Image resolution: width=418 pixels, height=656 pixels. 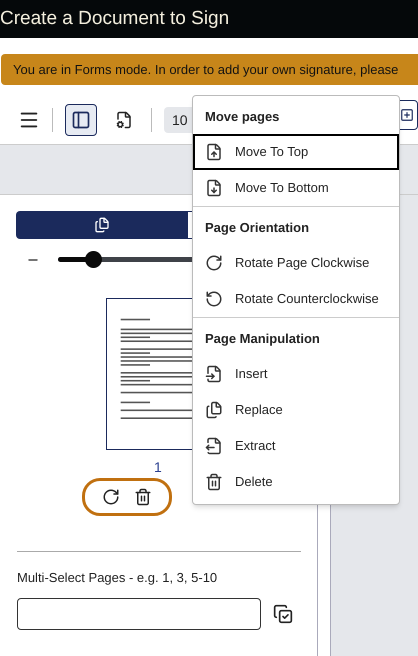 I want to click on banner-text: You are in Forms mode. In order to add your own signature, please, so click(x=205, y=69).